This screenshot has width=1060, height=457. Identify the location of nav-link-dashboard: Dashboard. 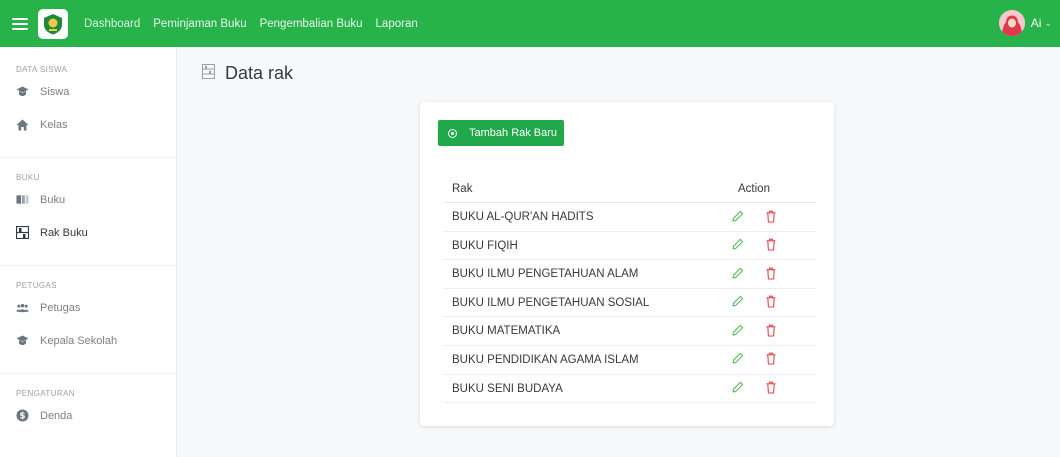
(112, 24).